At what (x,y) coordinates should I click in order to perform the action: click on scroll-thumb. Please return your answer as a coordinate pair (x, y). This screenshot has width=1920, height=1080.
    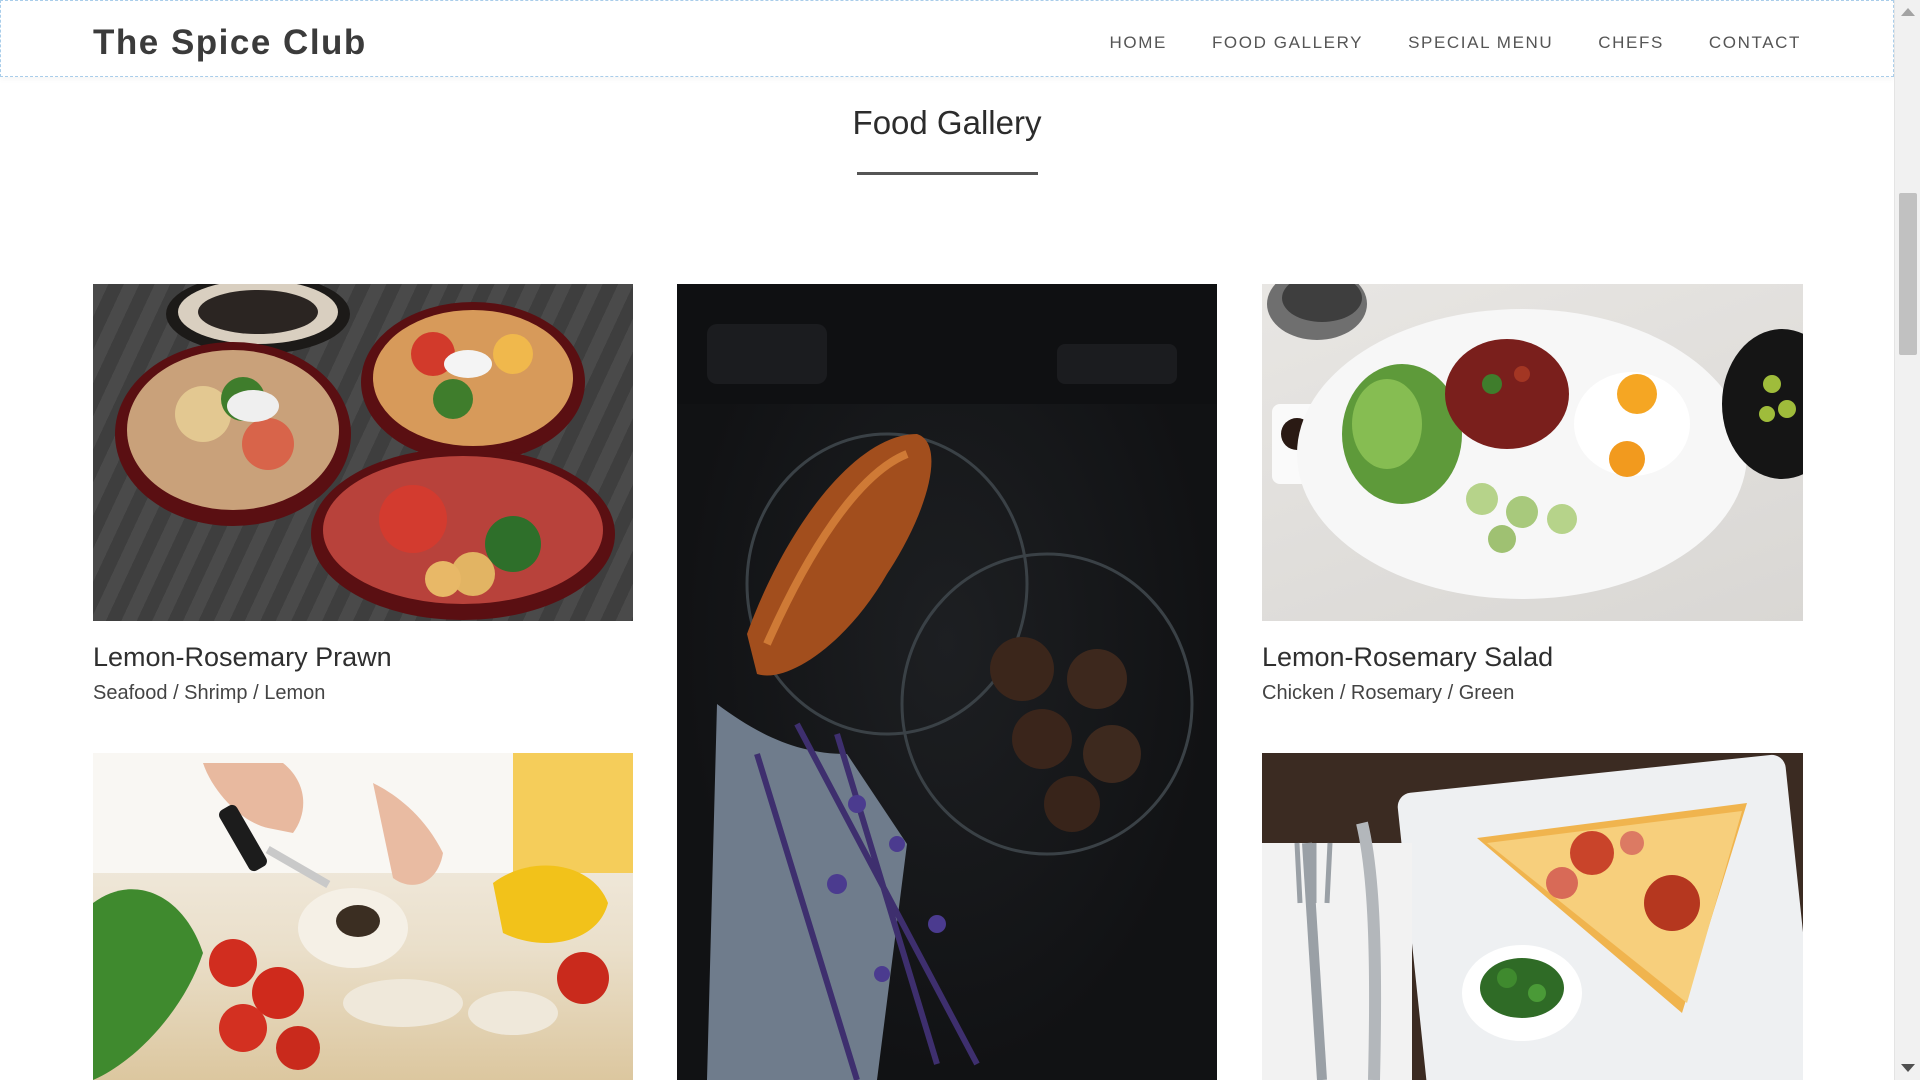
    Looking at the image, I should click on (1908, 274).